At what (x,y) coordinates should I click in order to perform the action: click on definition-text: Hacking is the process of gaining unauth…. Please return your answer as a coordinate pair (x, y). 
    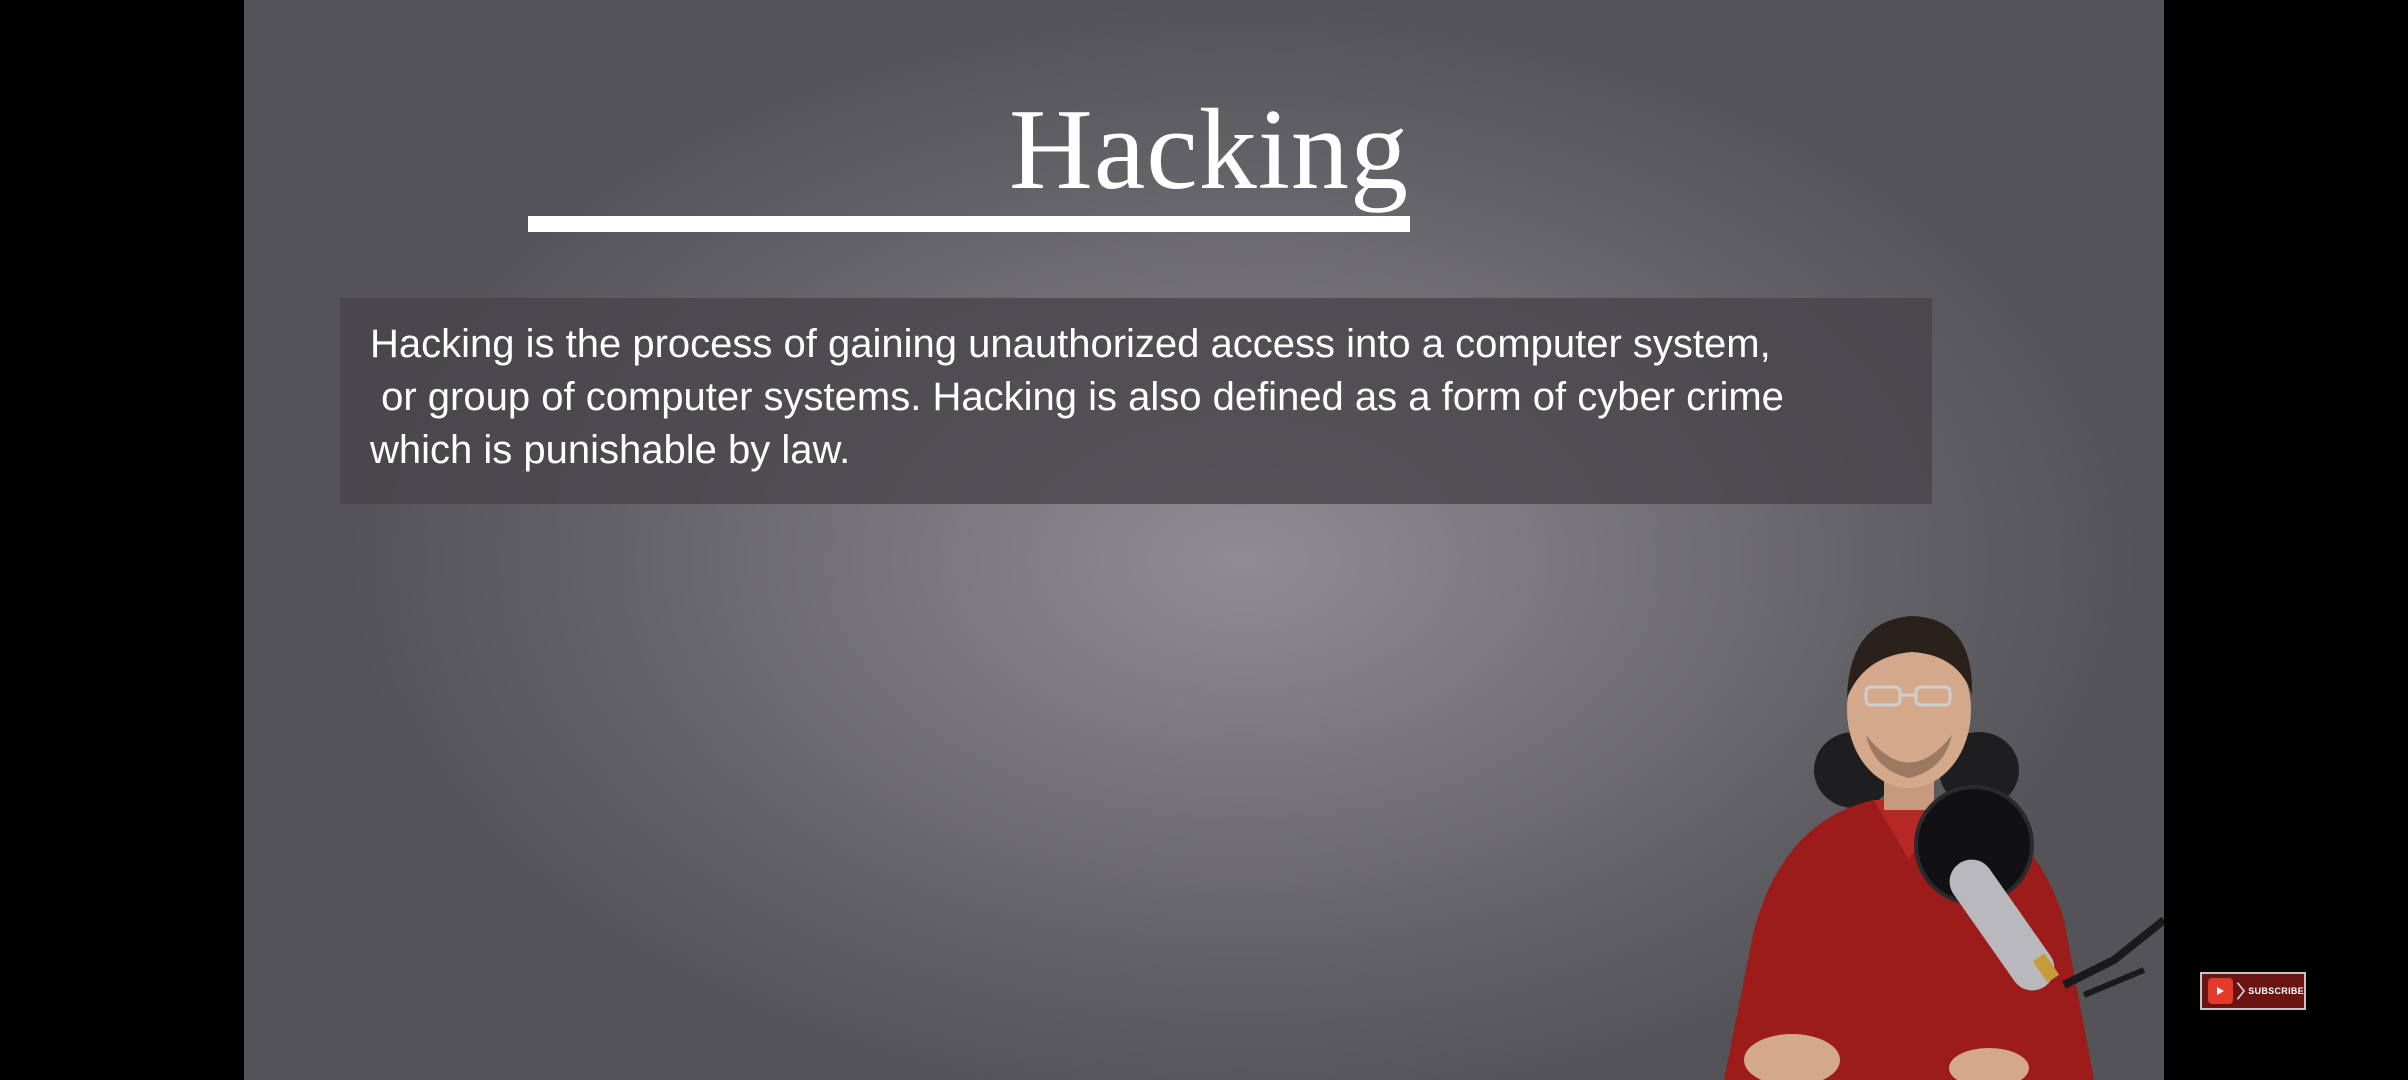
    Looking at the image, I should click on (1077, 397).